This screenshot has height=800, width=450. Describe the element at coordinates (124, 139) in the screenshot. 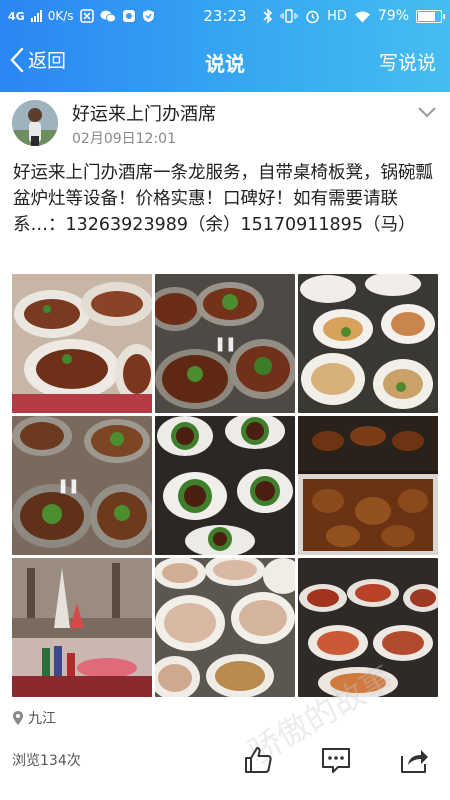

I see `post-timestamp: 02月09日12:01` at that location.